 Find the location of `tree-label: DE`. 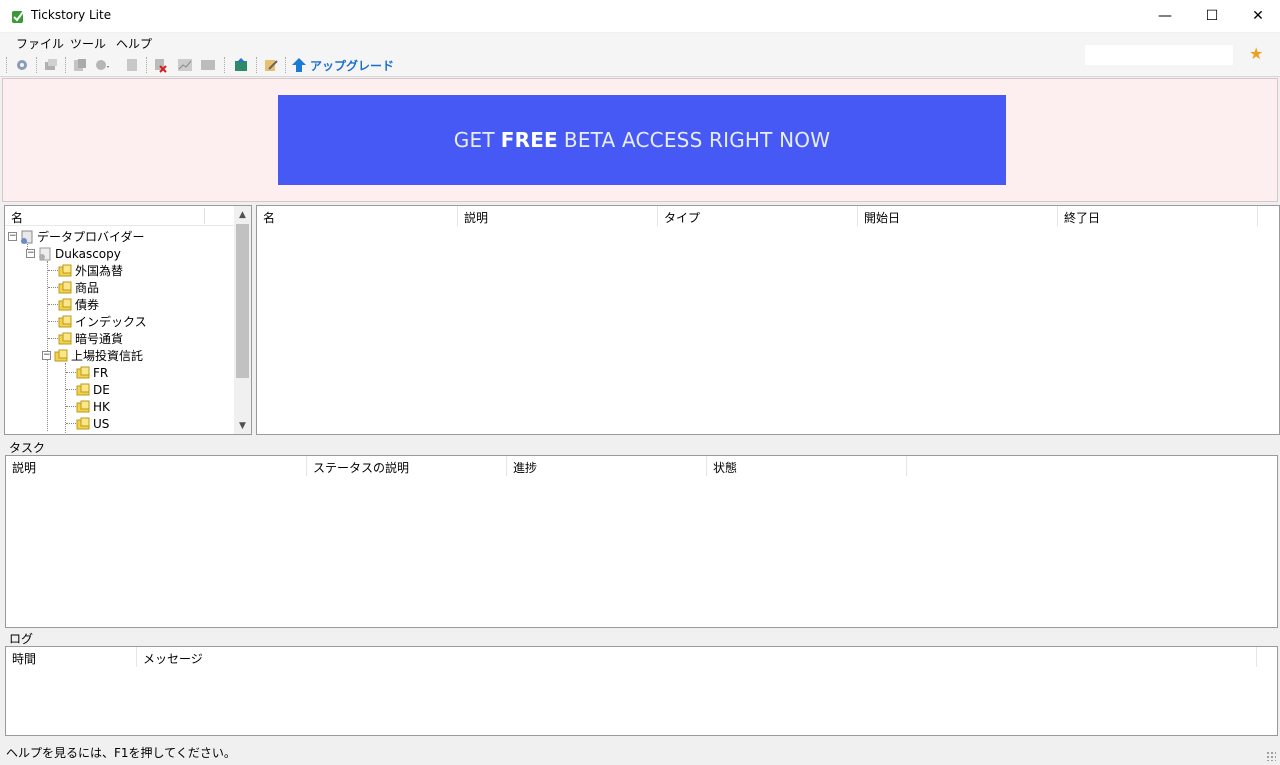

tree-label: DE is located at coordinates (101, 389).